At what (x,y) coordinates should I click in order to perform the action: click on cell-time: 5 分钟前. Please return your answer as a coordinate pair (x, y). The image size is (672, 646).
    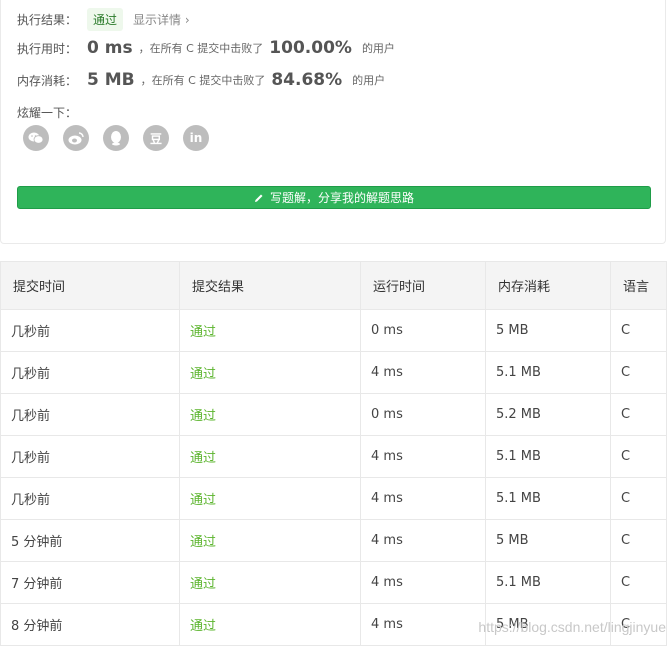
    Looking at the image, I should click on (90, 540).